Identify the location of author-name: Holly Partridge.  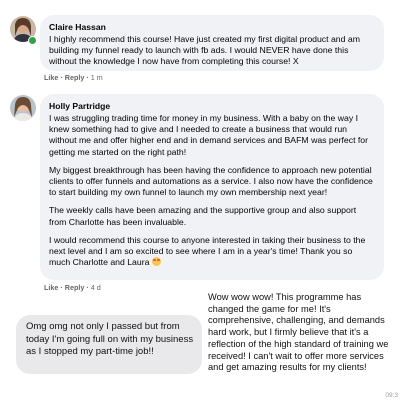
(212, 106).